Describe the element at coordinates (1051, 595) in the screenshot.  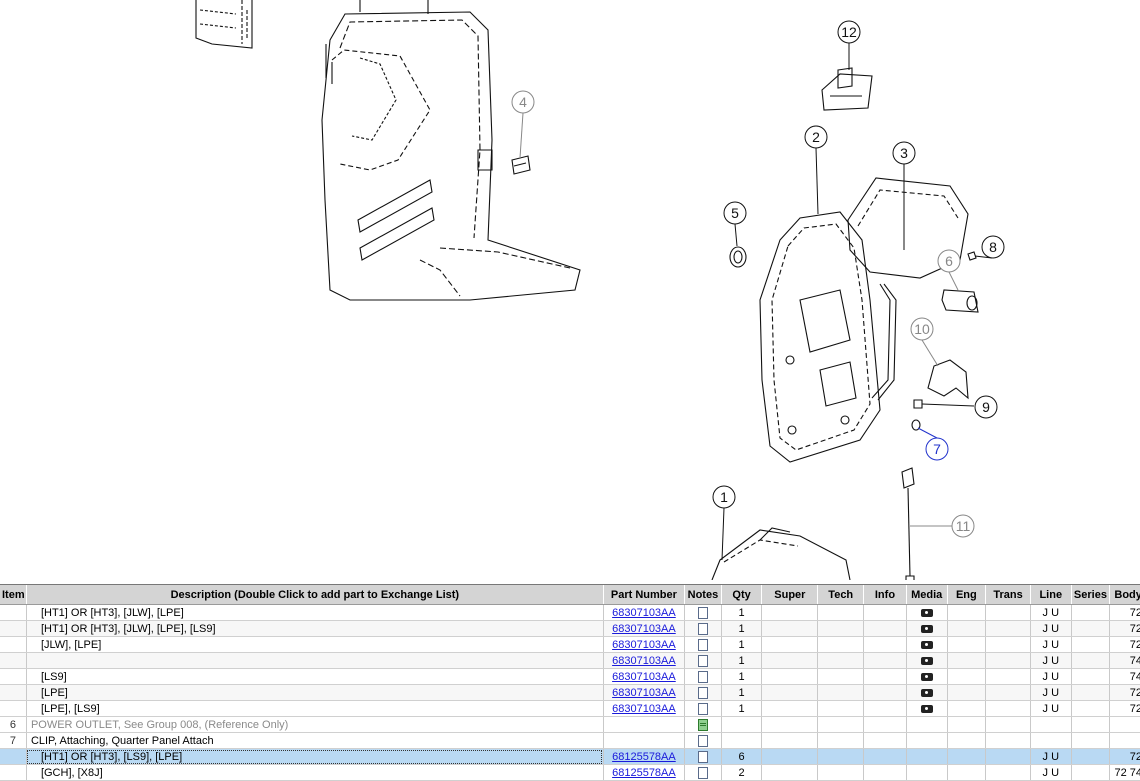
I see `col-header-line: Line` at that location.